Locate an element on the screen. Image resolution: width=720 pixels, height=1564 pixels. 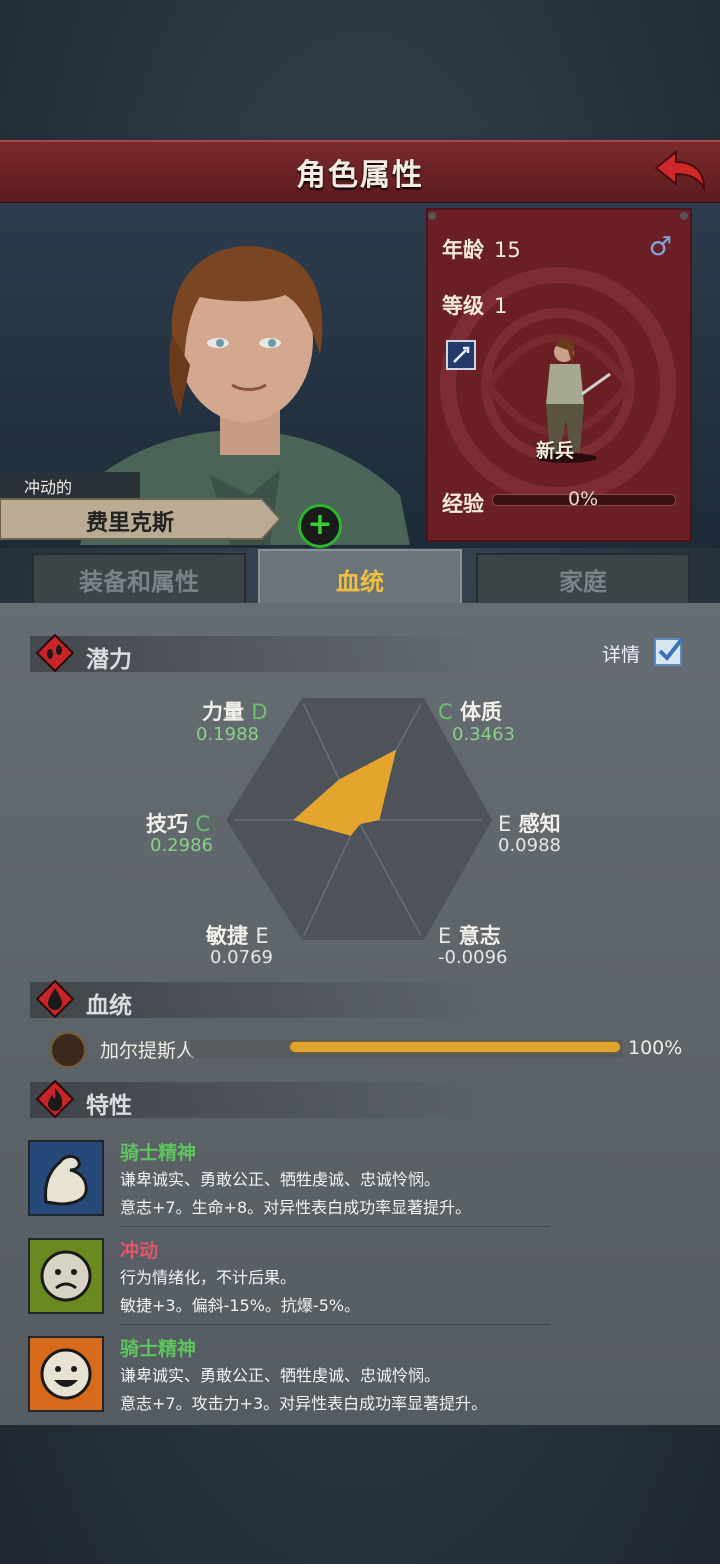
stat-skill-value: 0.2986 is located at coordinates (181, 845).